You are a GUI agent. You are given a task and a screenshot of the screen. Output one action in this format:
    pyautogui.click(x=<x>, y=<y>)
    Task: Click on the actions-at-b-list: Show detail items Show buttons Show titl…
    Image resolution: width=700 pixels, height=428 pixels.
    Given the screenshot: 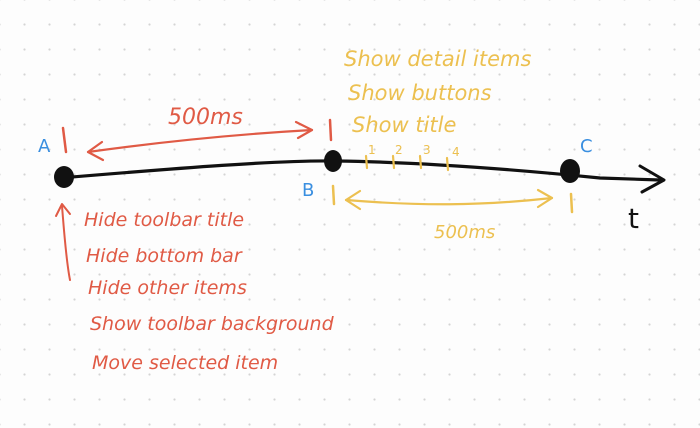 What is the action you would take?
    pyautogui.click(x=437, y=92)
    